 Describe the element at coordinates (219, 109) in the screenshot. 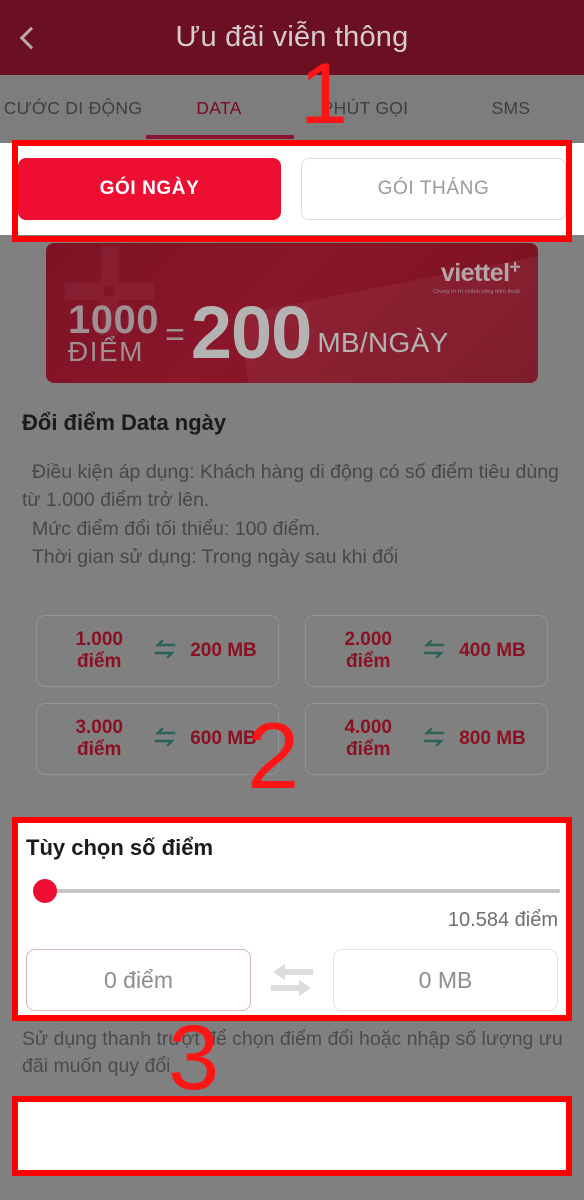

I see `tab-data: DATA` at that location.